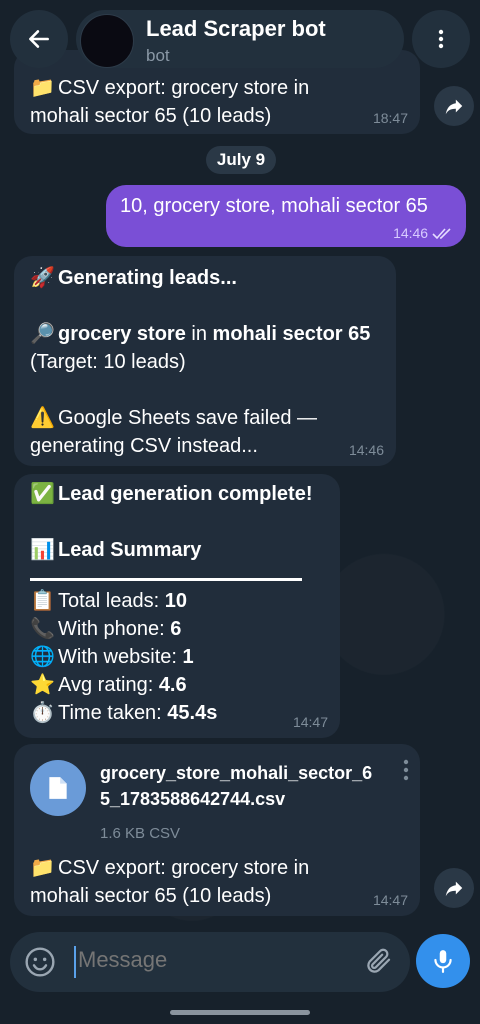  What do you see at coordinates (236, 28) in the screenshot?
I see `chat-title: Lead Scraper bot` at bounding box center [236, 28].